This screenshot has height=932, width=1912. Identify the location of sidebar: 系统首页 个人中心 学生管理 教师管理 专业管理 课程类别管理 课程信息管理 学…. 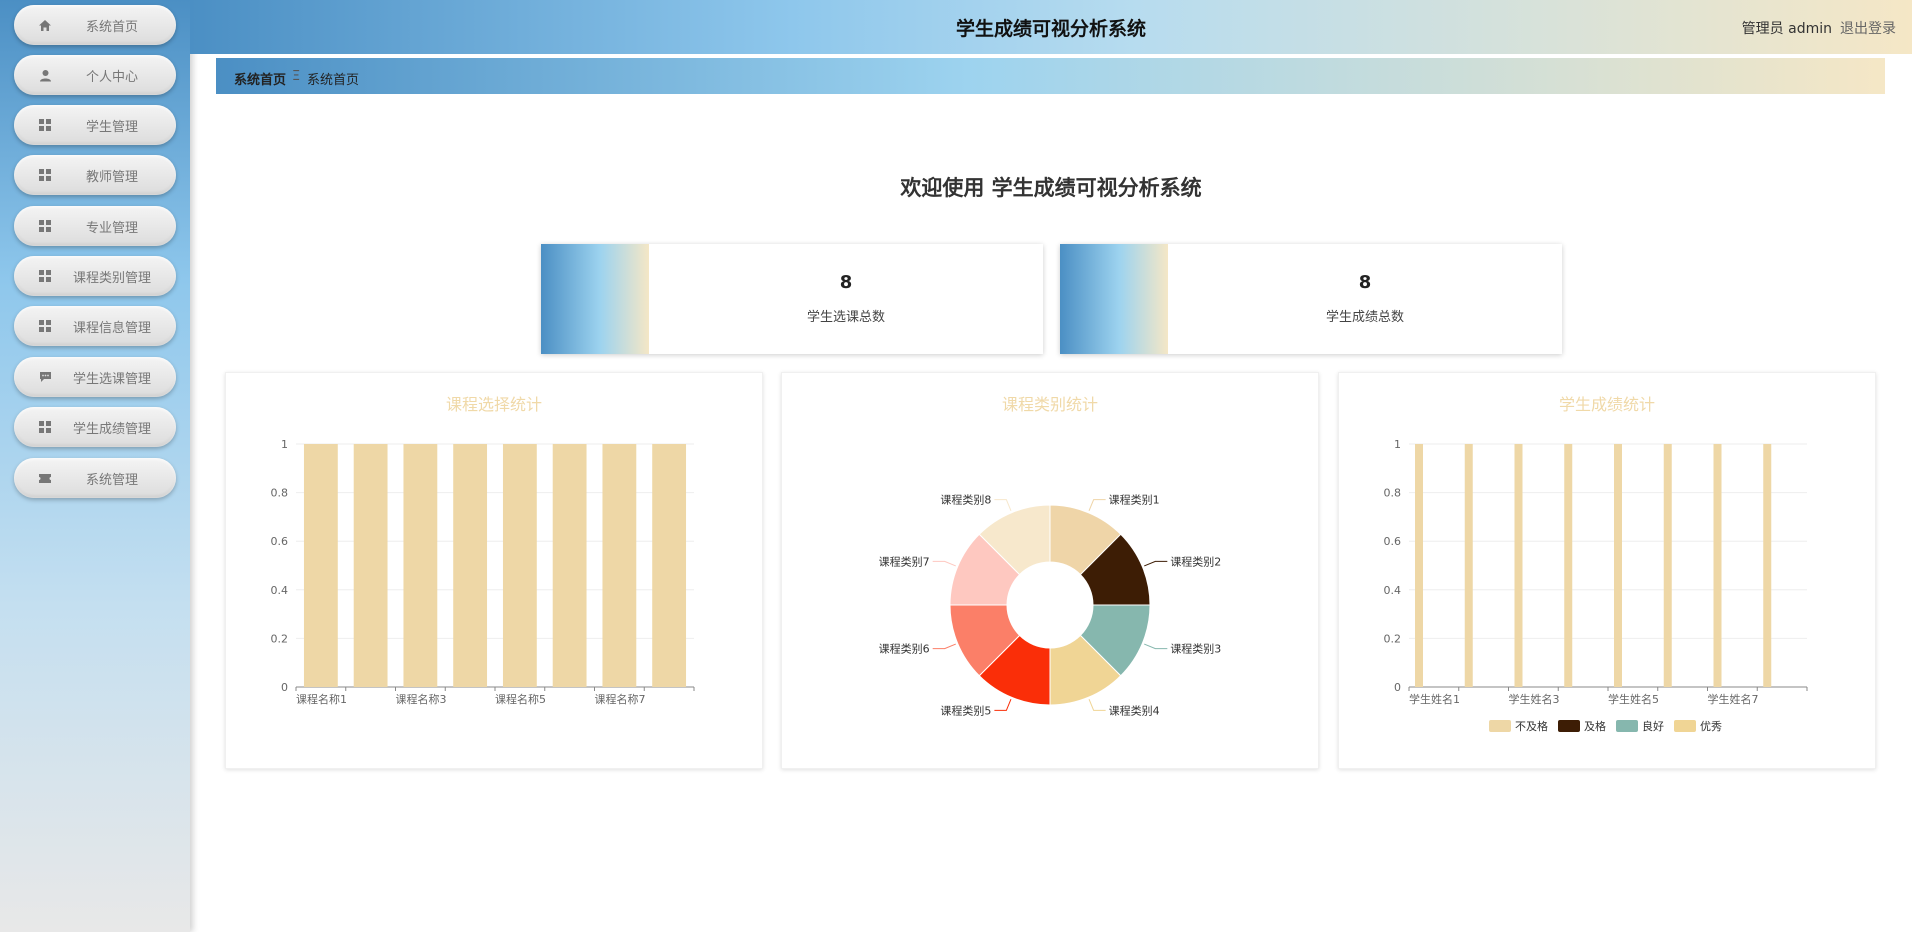
(95, 466).